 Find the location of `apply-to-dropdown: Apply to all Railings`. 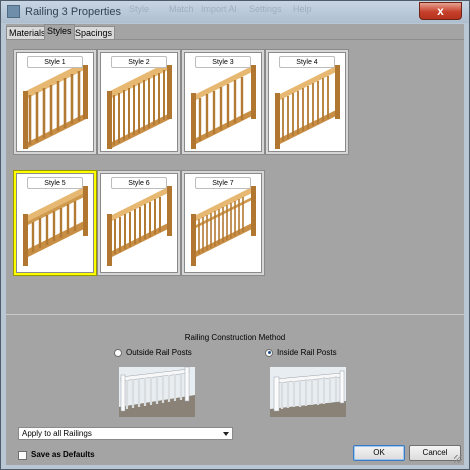

apply-to-dropdown: Apply to all Railings is located at coordinates (125, 433).